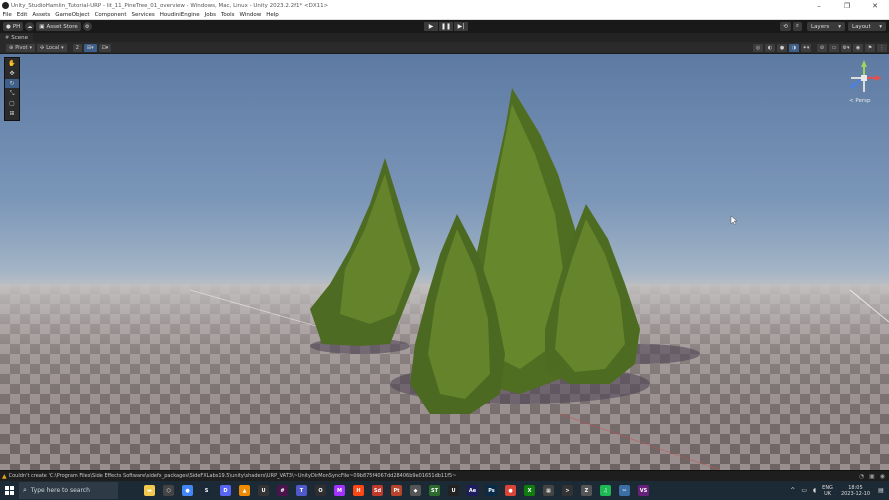 This screenshot has width=889, height=500. I want to click on pause-button: ❚❚, so click(446, 26).